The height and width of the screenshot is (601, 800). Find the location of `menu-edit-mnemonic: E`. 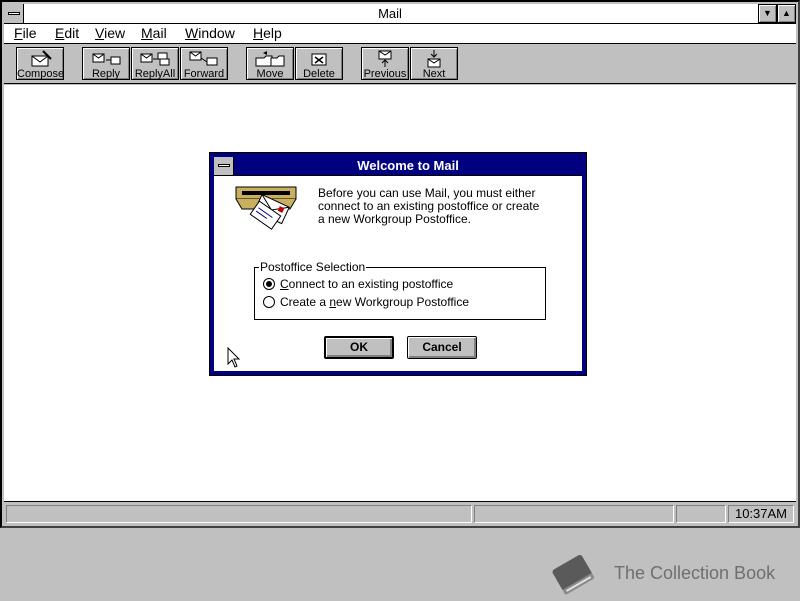

menu-edit-mnemonic: E is located at coordinates (60, 33).